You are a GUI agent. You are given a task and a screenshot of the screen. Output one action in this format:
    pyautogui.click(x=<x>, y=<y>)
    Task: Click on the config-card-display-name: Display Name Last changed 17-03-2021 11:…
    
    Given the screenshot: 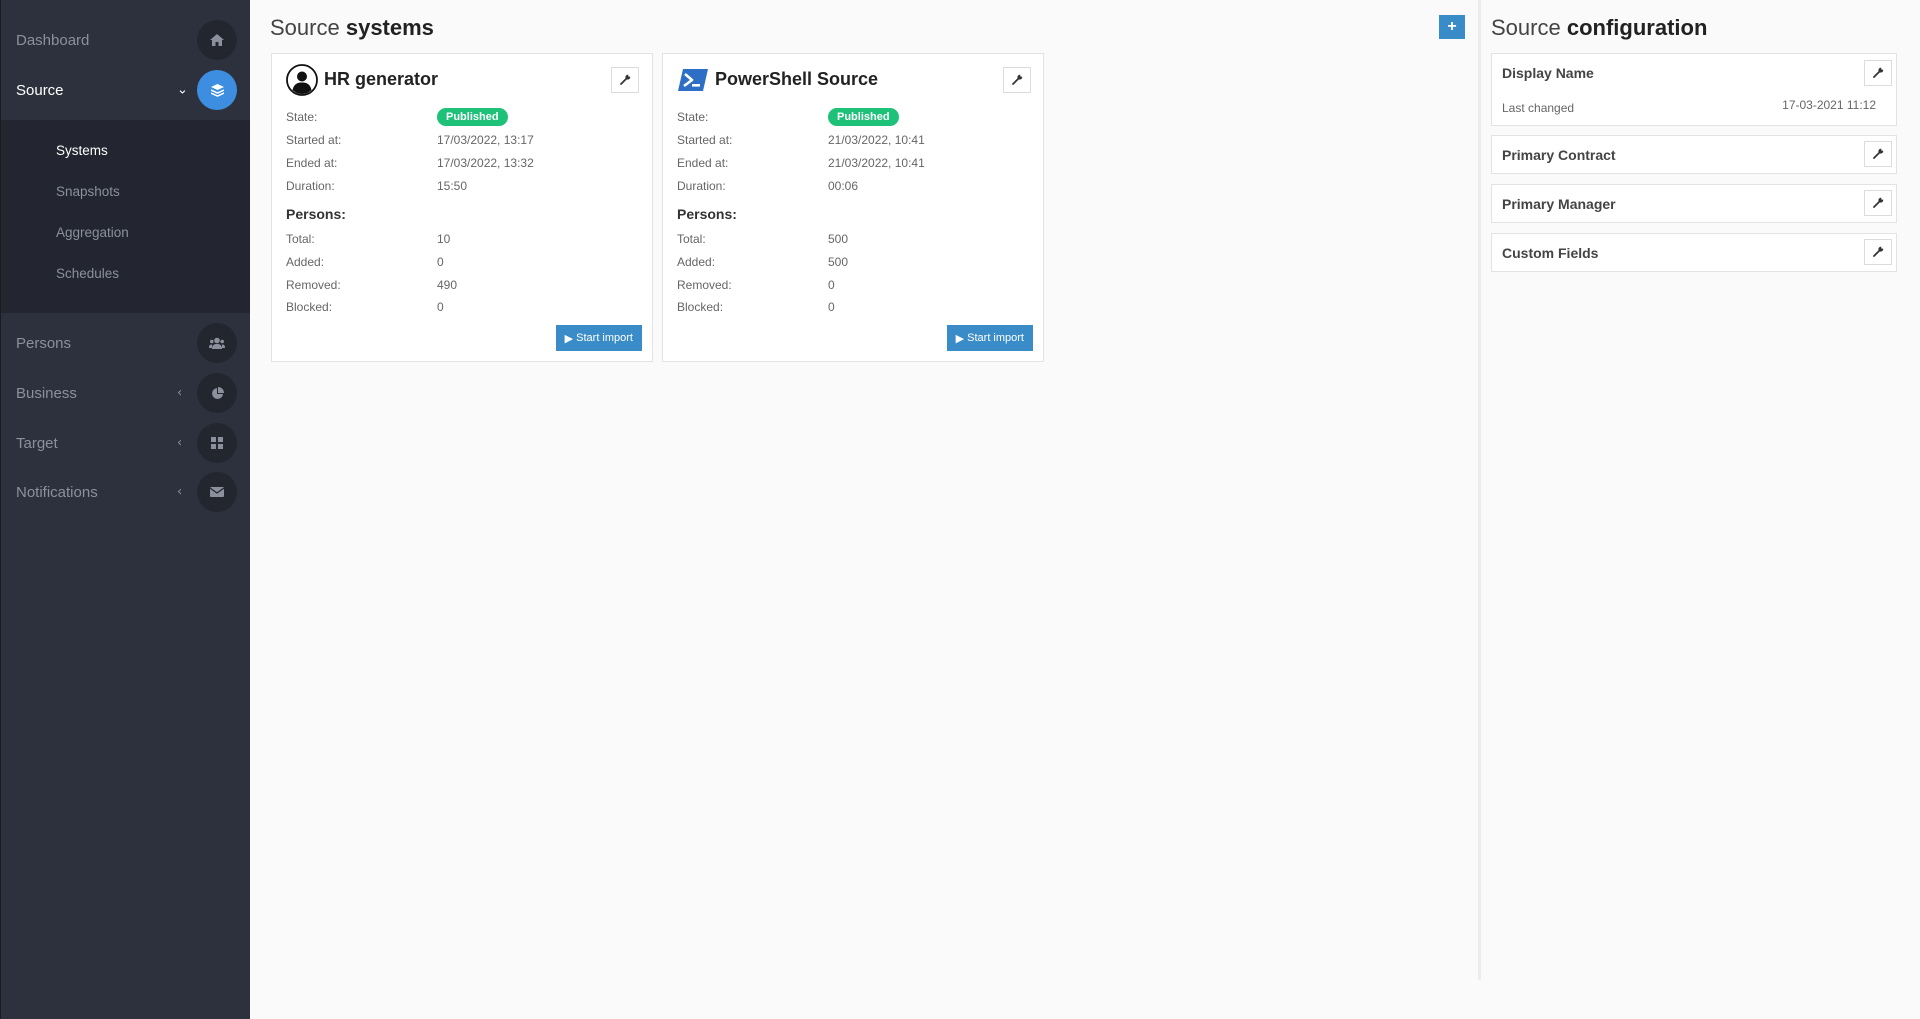 What is the action you would take?
    pyautogui.click(x=1694, y=89)
    